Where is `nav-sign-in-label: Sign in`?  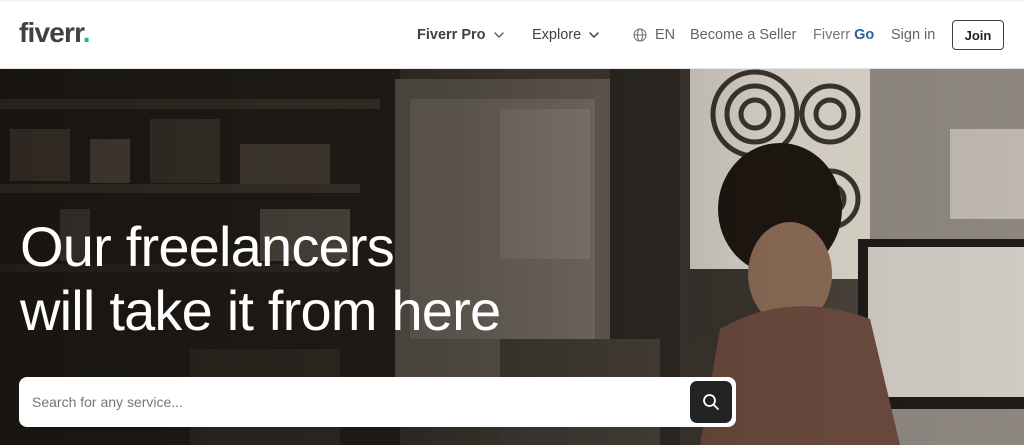
nav-sign-in-label: Sign in is located at coordinates (913, 35).